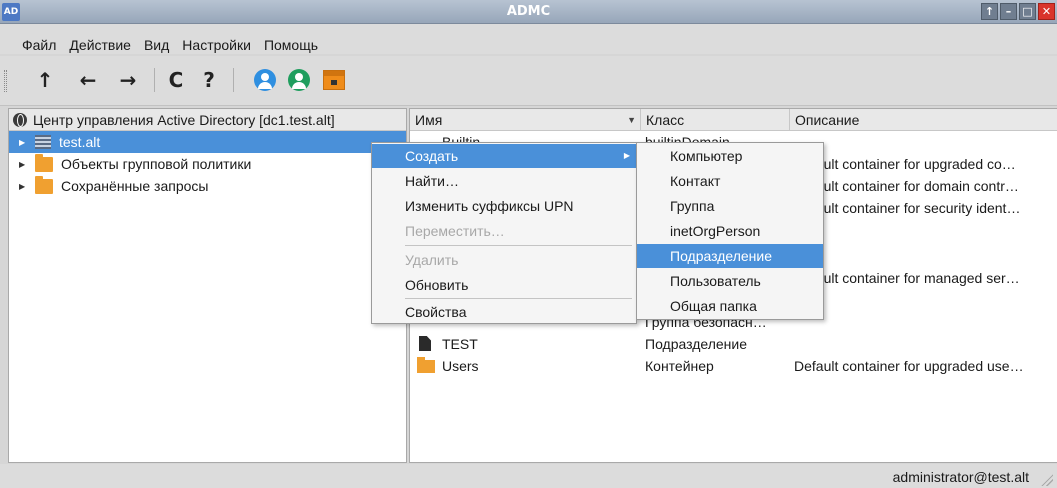 The width and height of the screenshot is (1057, 488). Describe the element at coordinates (155, 39) in the screenshot. I see `menu-view: Вид` at that location.